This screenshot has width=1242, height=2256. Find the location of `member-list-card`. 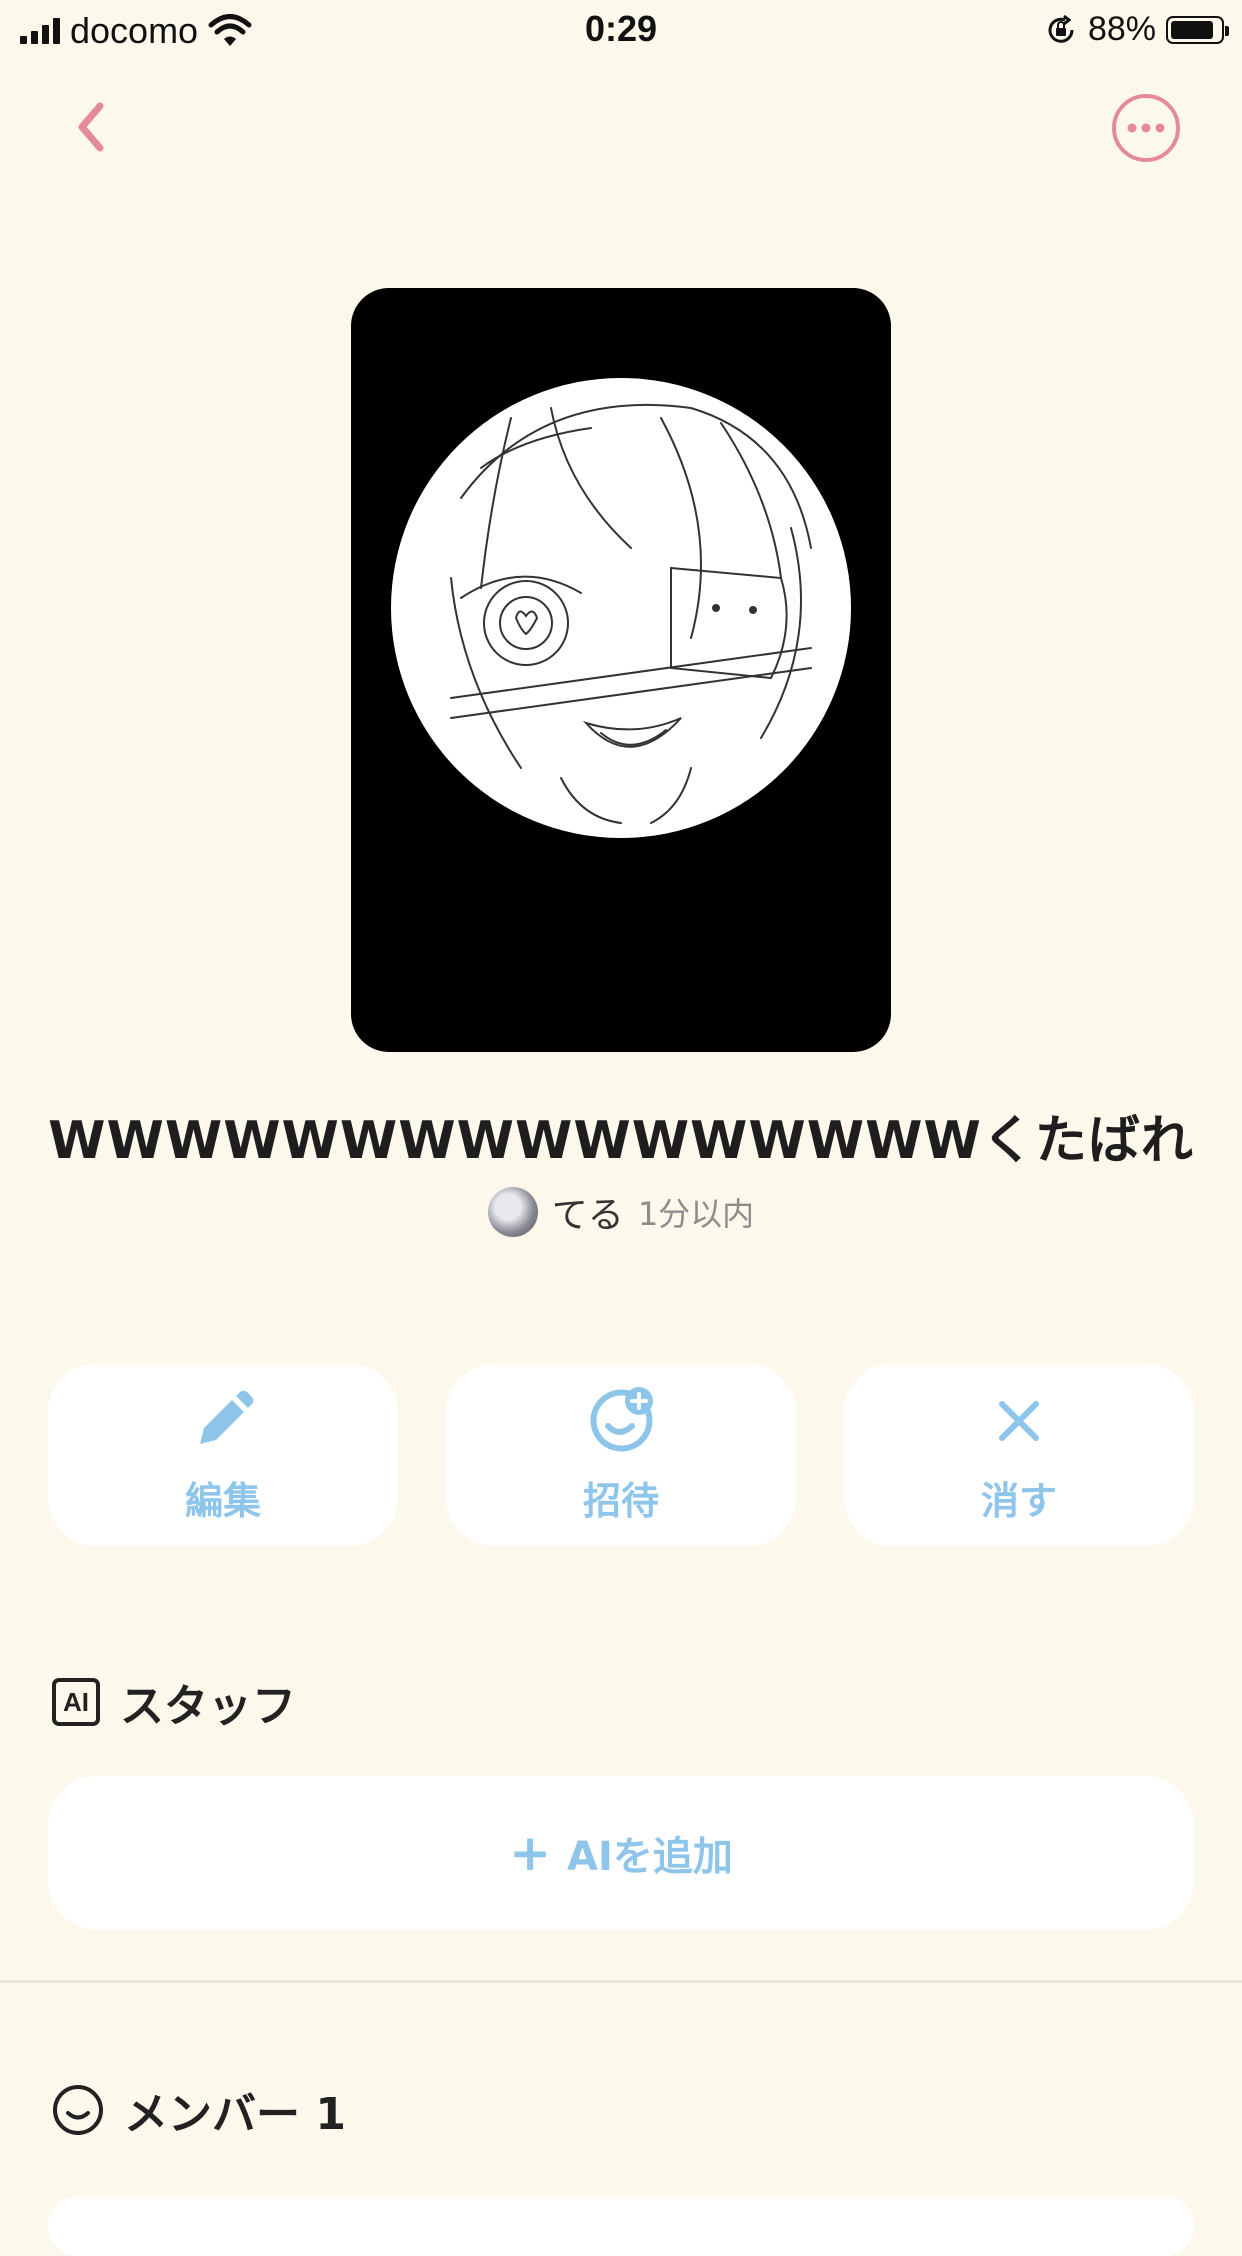

member-list-card is located at coordinates (621, 2226).